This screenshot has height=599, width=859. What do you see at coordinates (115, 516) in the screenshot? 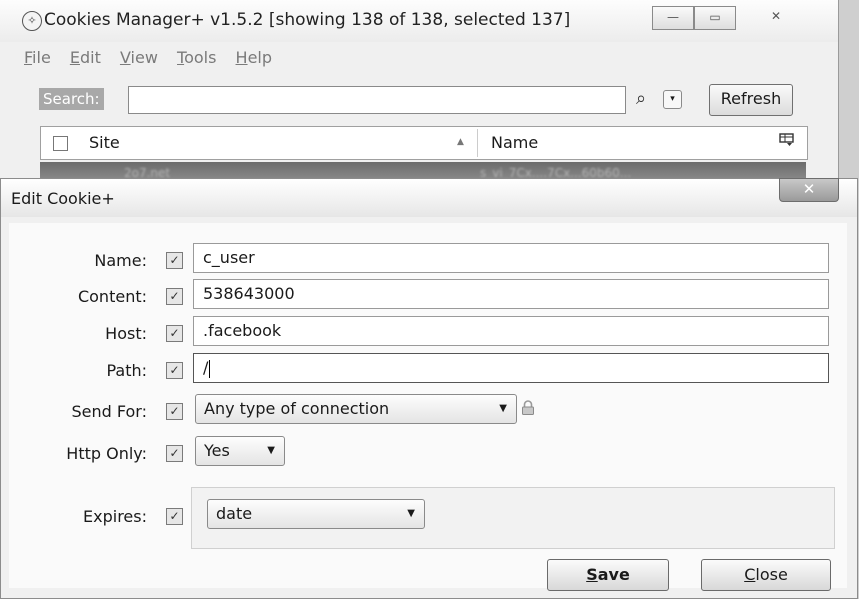
I see `expires-label: Expires:` at bounding box center [115, 516].